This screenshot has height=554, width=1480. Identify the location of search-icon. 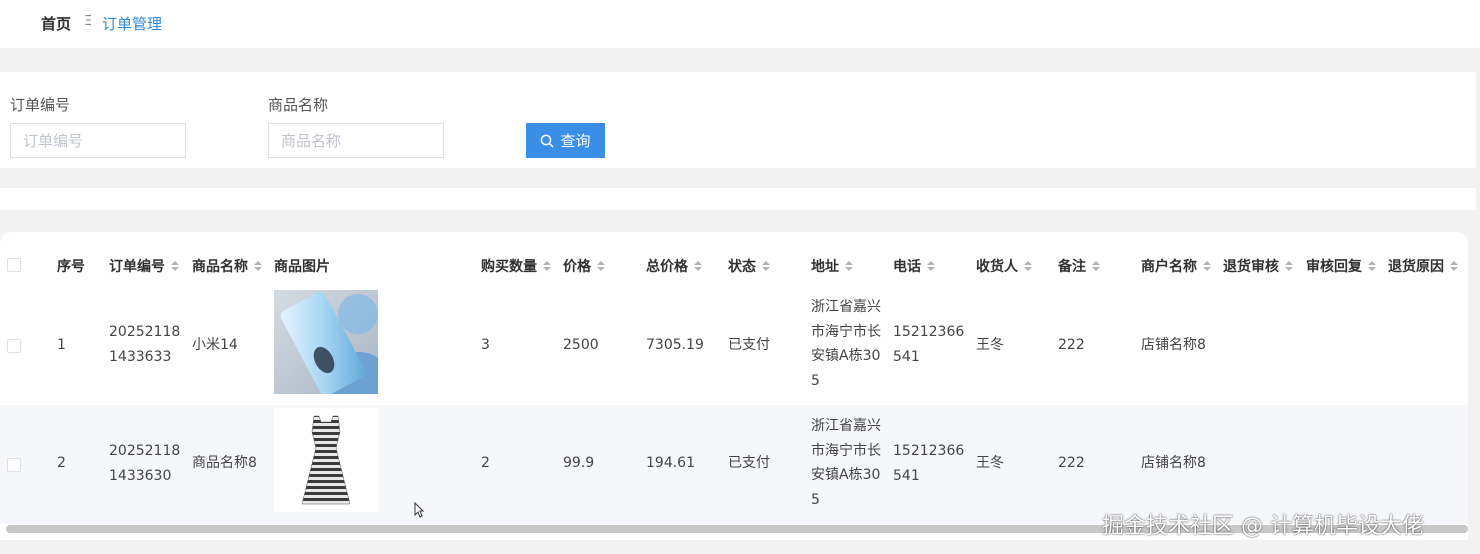
(547, 140).